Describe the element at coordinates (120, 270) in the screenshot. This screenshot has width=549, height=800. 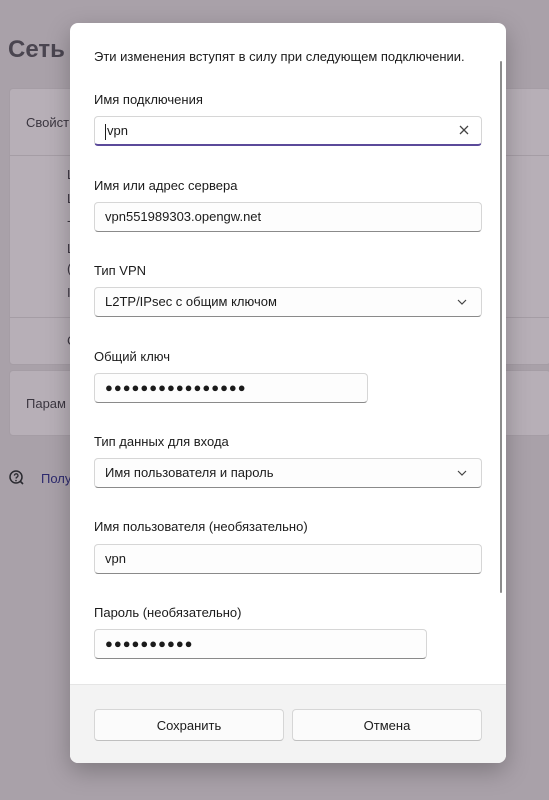
I see `vpn-type-label: Тип VPN` at that location.